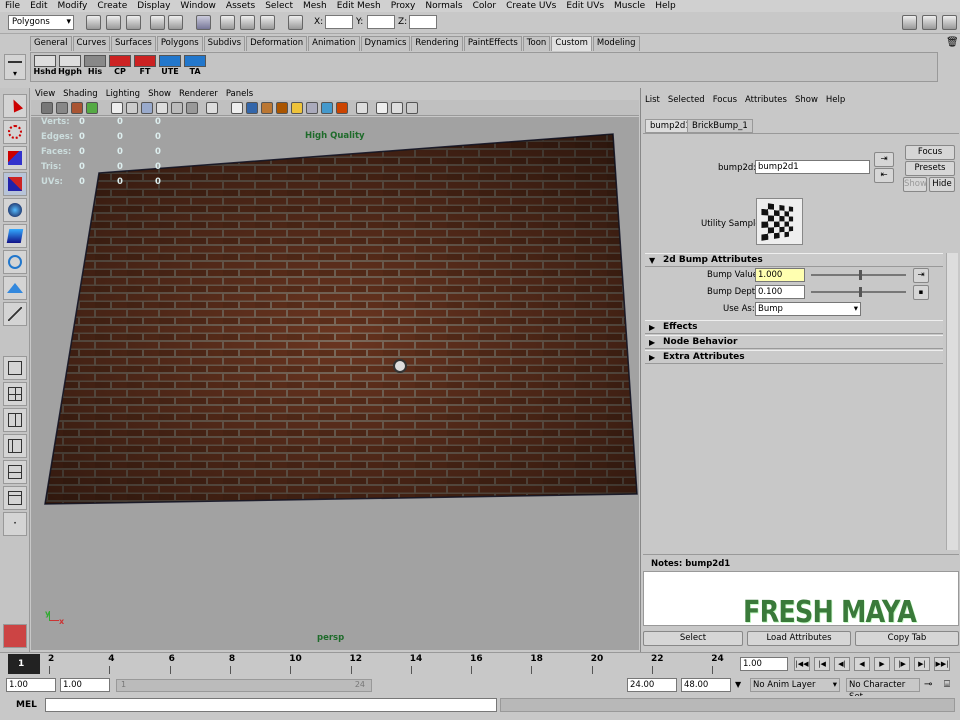 This screenshot has height=720, width=960. What do you see at coordinates (812, 167) in the screenshot?
I see `node-name-field: bump2d1` at bounding box center [812, 167].